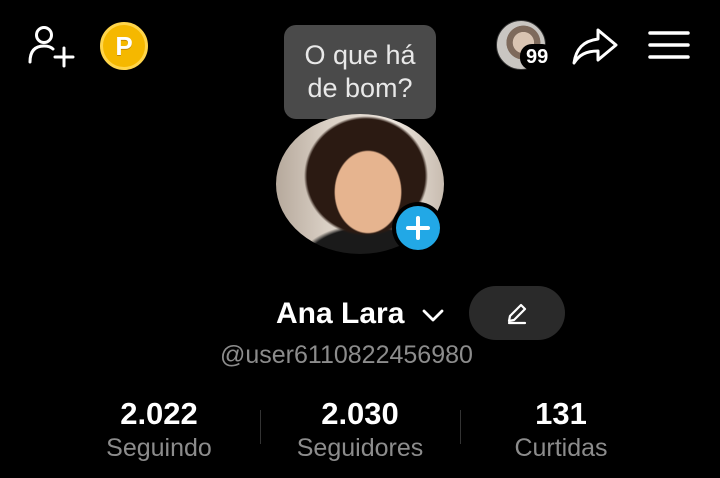  Describe the element at coordinates (340, 314) in the screenshot. I see `profile-name: Ana Lara` at that location.